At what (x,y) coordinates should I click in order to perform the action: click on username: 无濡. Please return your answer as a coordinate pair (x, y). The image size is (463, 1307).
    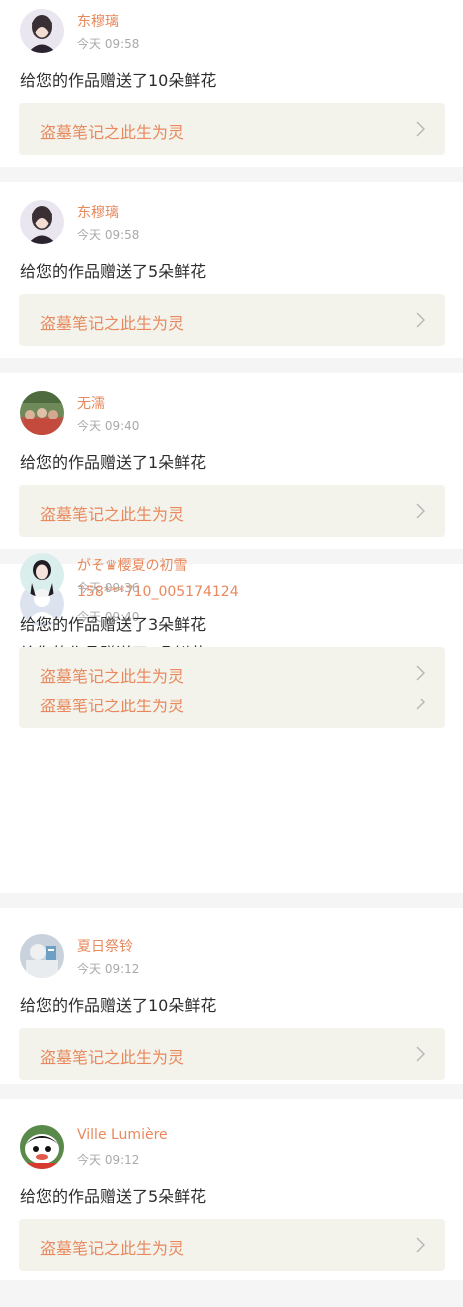
    Looking at the image, I should click on (91, 403).